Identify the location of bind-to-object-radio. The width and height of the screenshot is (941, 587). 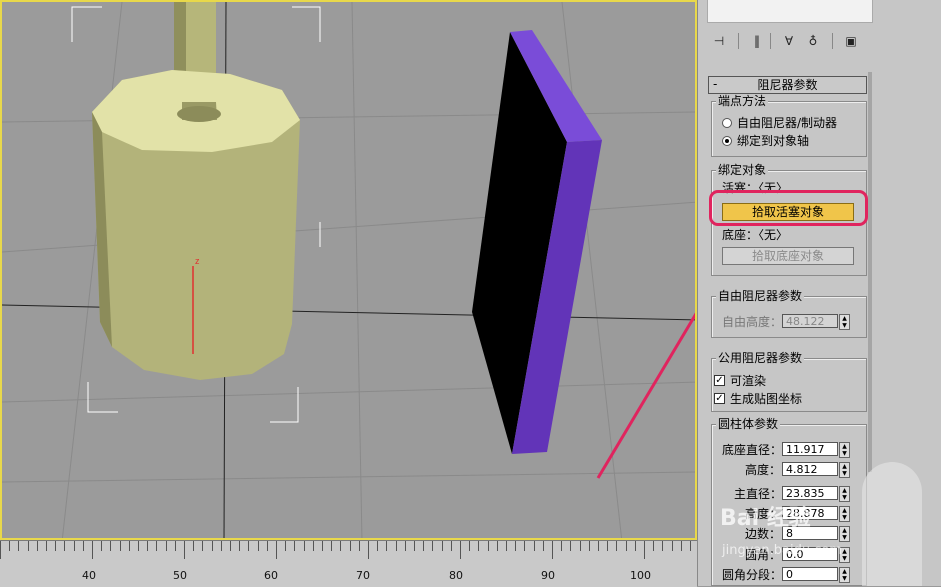
(727, 141).